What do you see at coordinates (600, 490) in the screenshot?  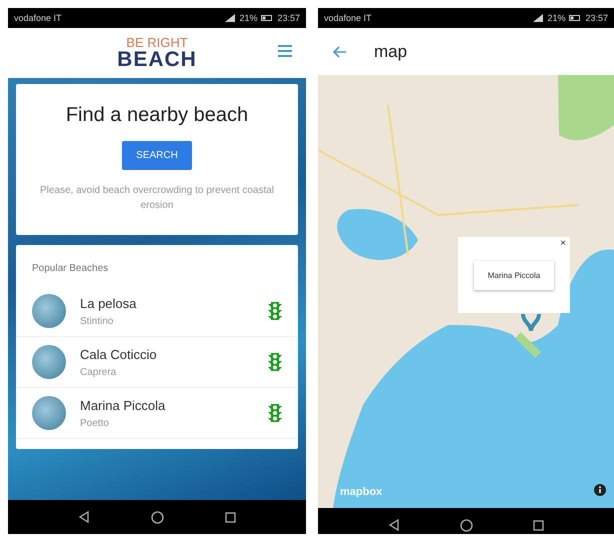 I see `info-icon` at bounding box center [600, 490].